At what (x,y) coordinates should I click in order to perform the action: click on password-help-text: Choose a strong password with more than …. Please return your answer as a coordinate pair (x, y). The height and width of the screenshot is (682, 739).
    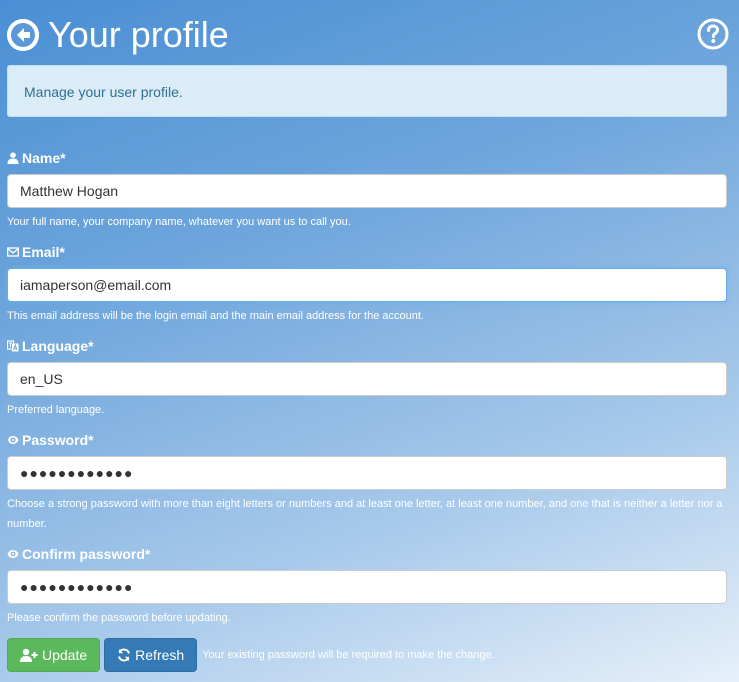
    Looking at the image, I should click on (365, 514).